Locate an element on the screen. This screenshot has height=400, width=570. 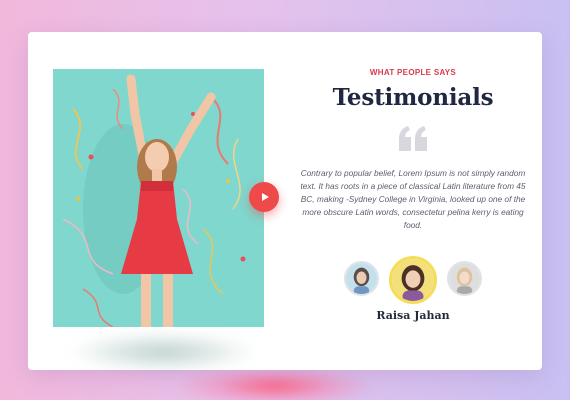
play-icon is located at coordinates (265, 197).